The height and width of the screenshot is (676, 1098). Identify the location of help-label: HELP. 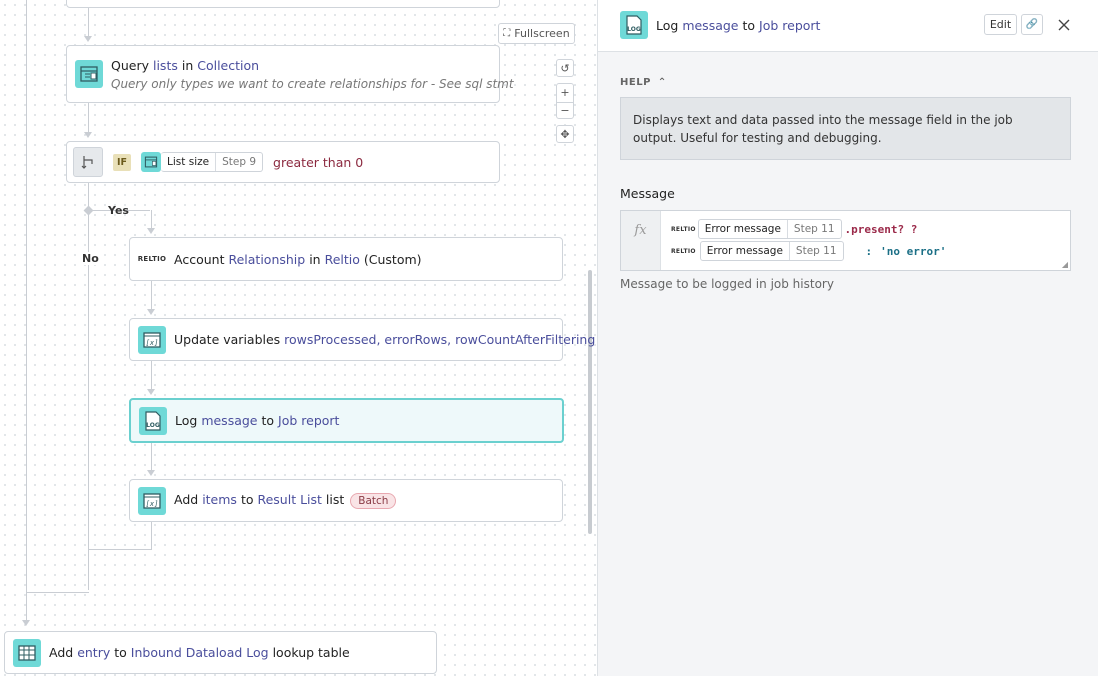
(635, 82).